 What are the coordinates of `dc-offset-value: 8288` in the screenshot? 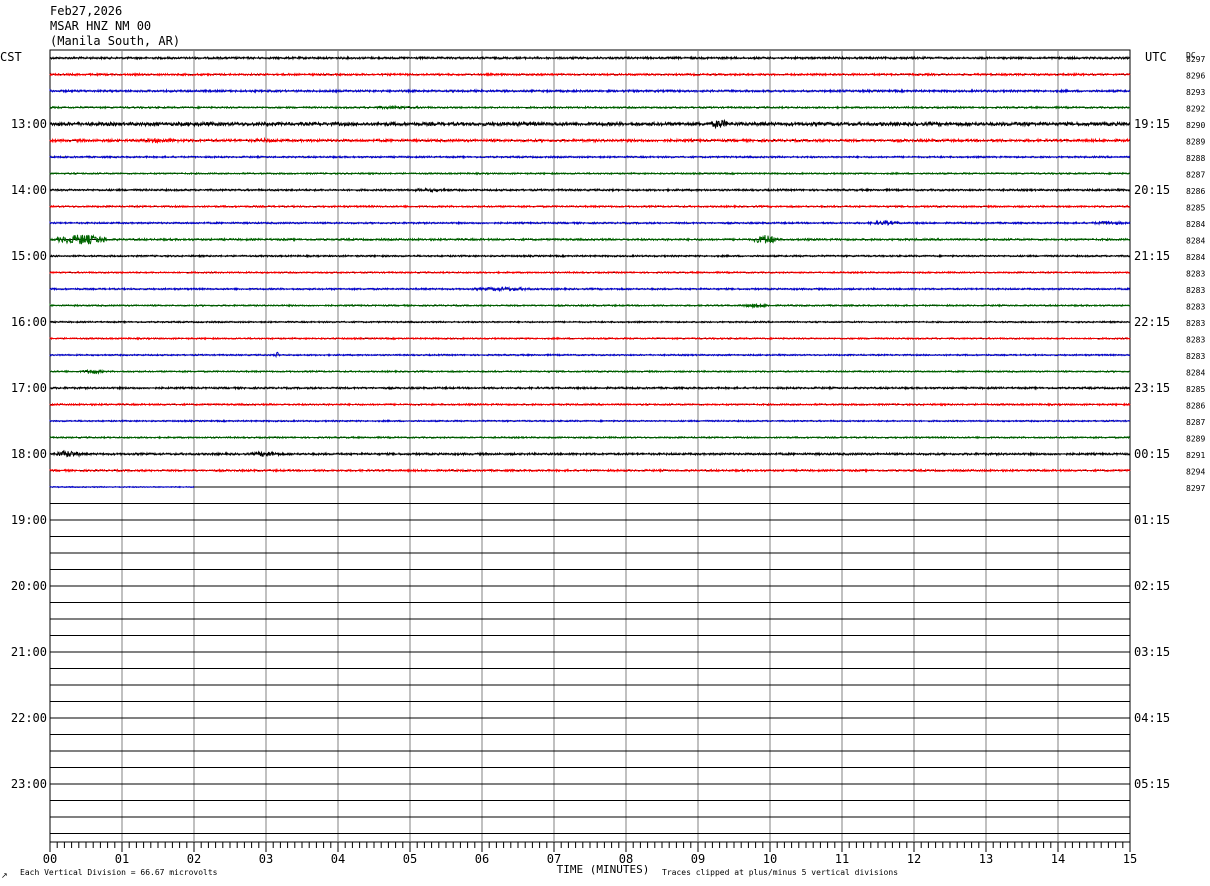 It's located at (1195, 158).